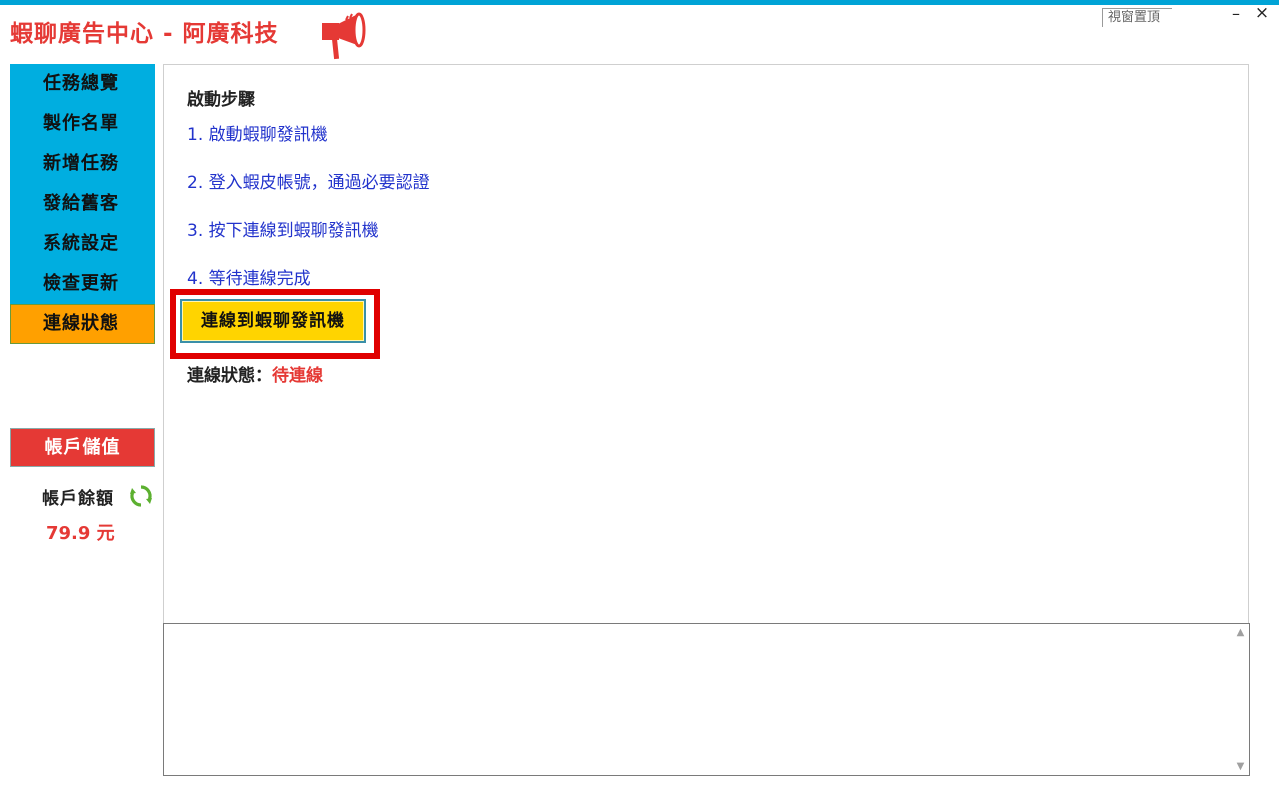 The width and height of the screenshot is (1279, 799). What do you see at coordinates (144, 34) in the screenshot?
I see `app-title: 蝦聊廣告中心 - 阿廣科技` at bounding box center [144, 34].